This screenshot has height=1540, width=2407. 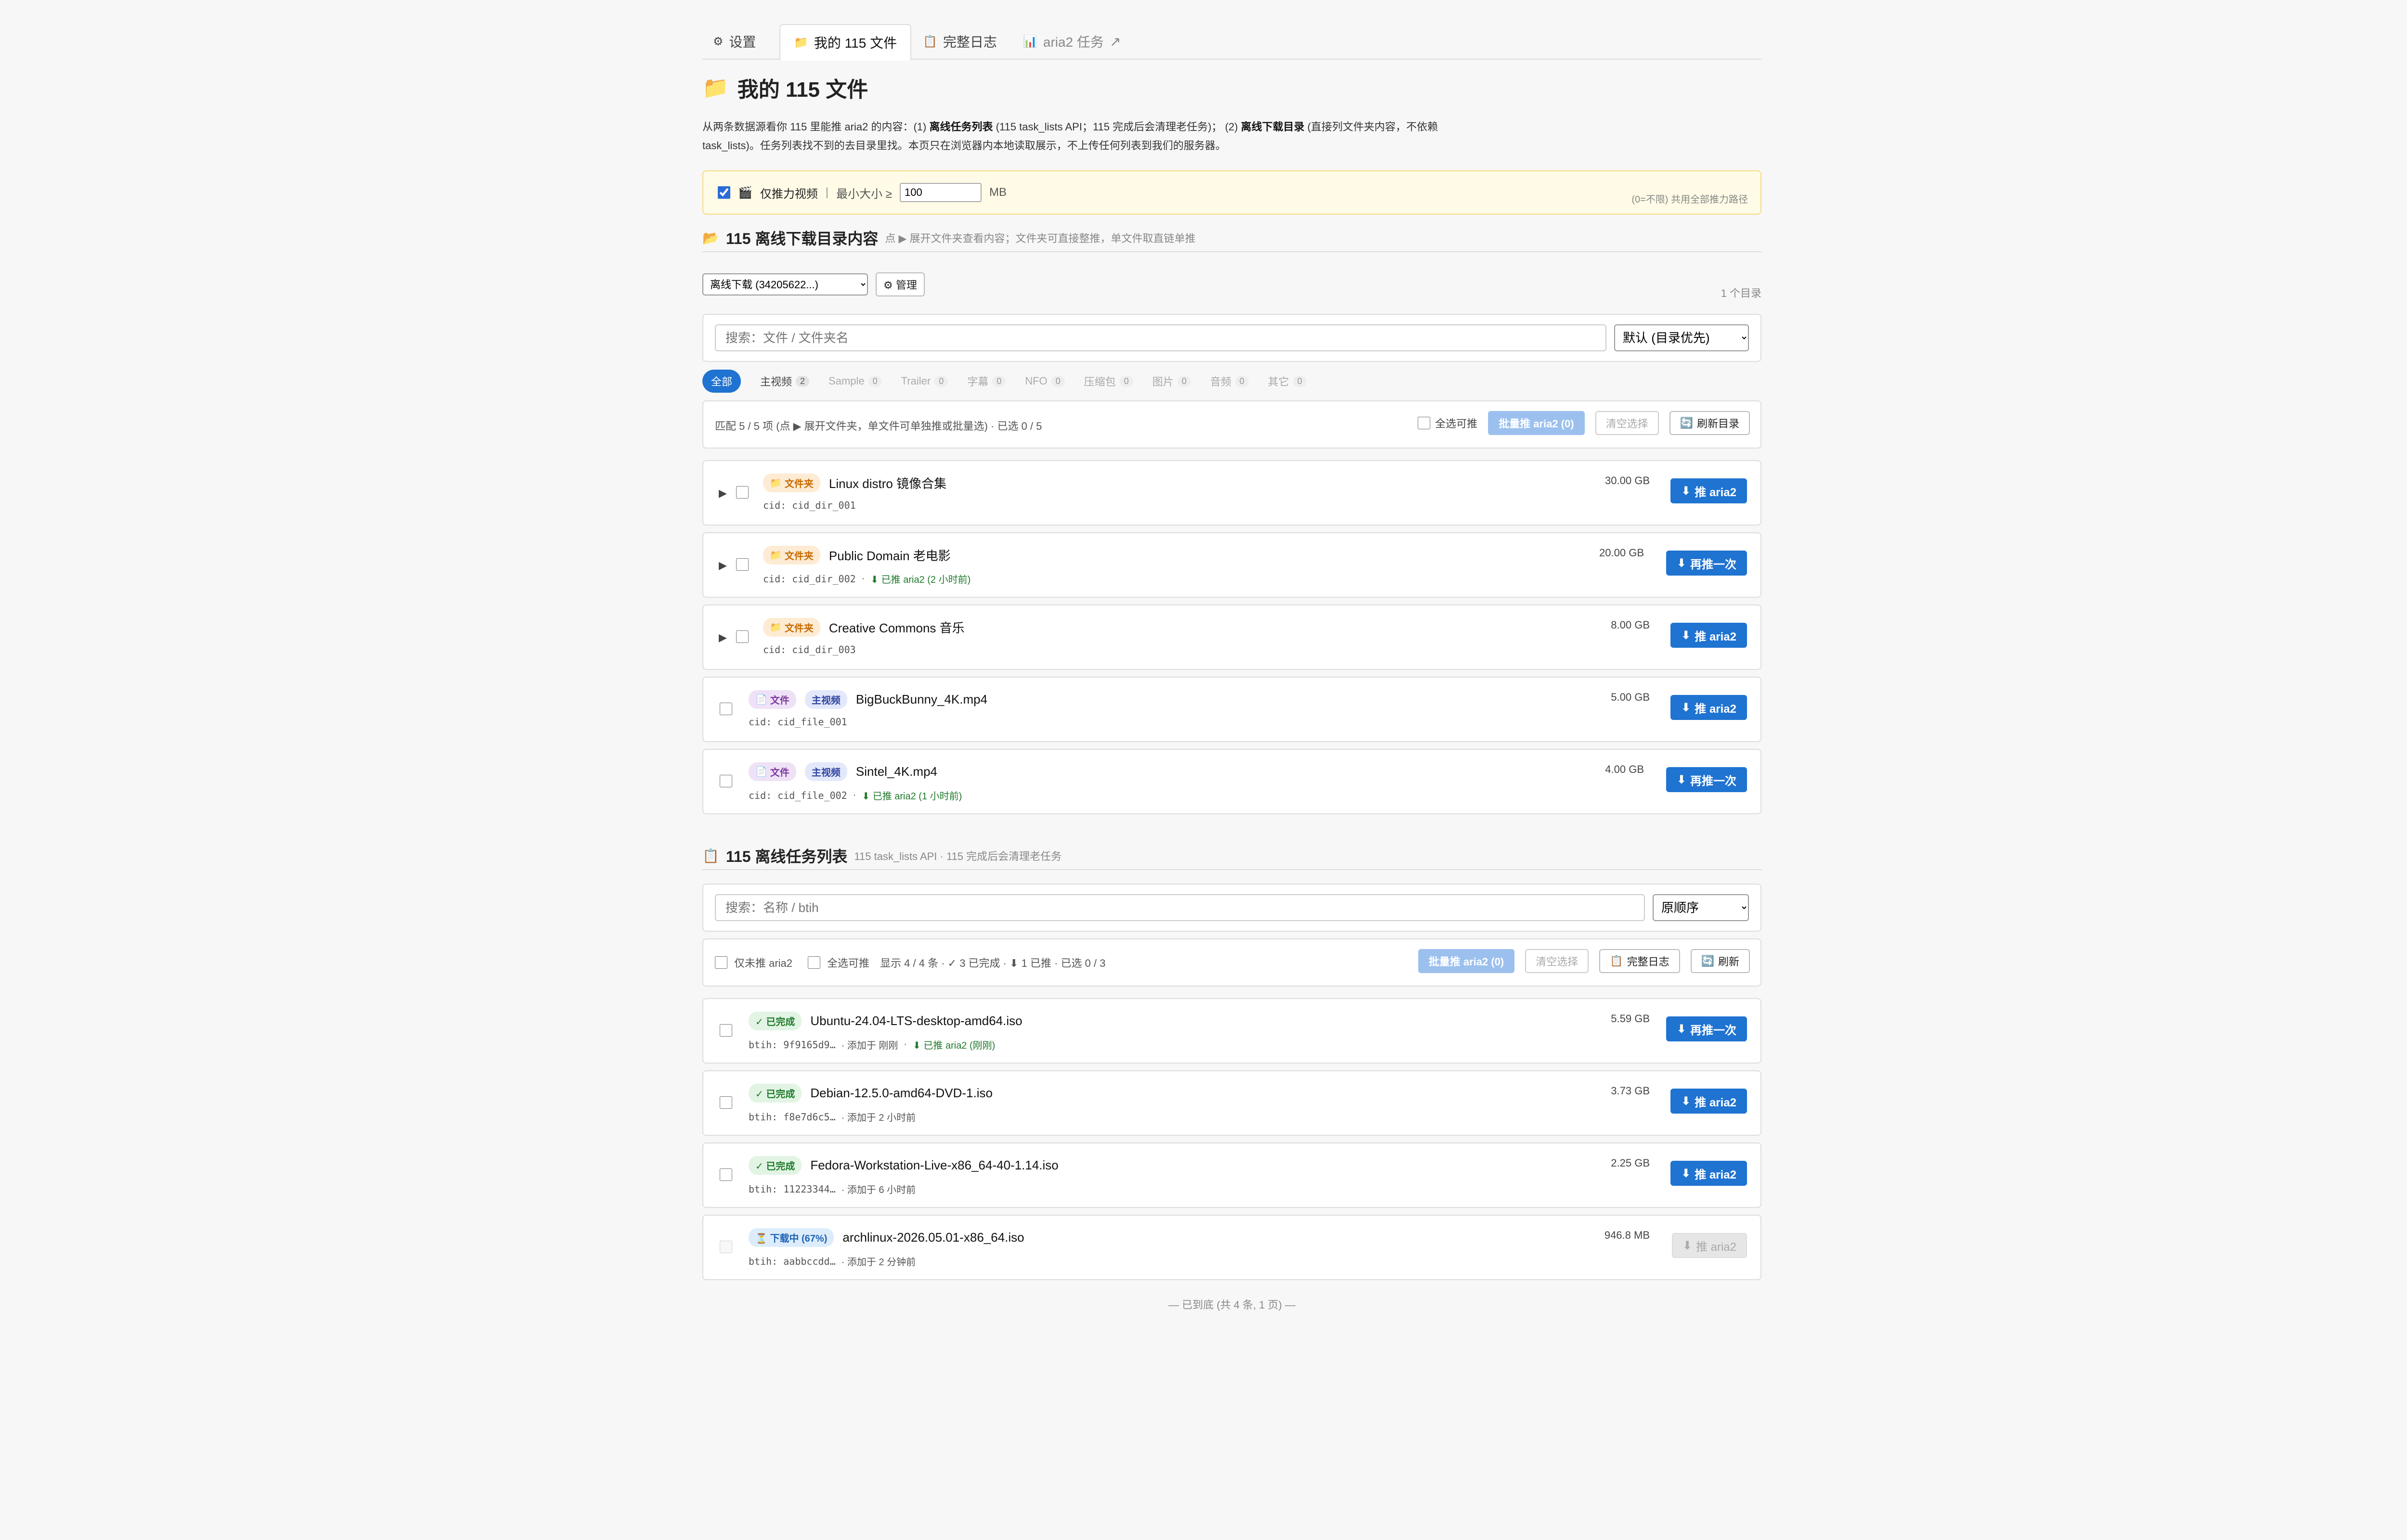 What do you see at coordinates (1536, 423) in the screenshot?
I see `dir-batch-push-button: 批量推 aria2 (0)` at bounding box center [1536, 423].